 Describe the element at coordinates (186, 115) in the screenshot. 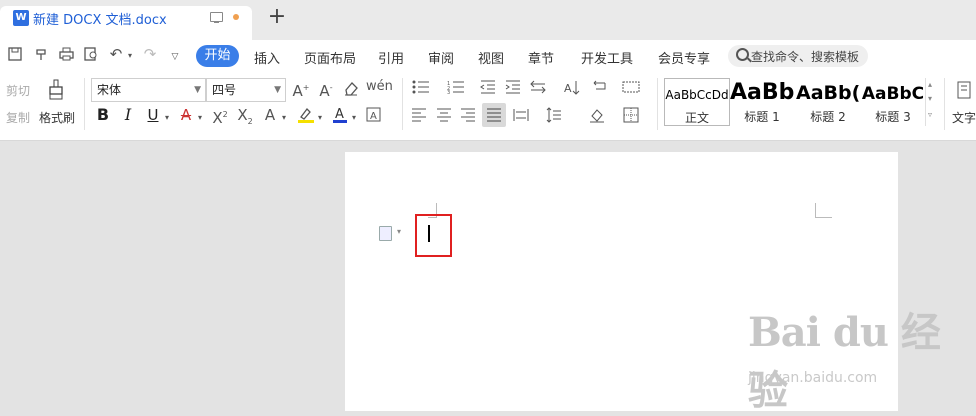

I see `strikethrough-icon: A` at that location.